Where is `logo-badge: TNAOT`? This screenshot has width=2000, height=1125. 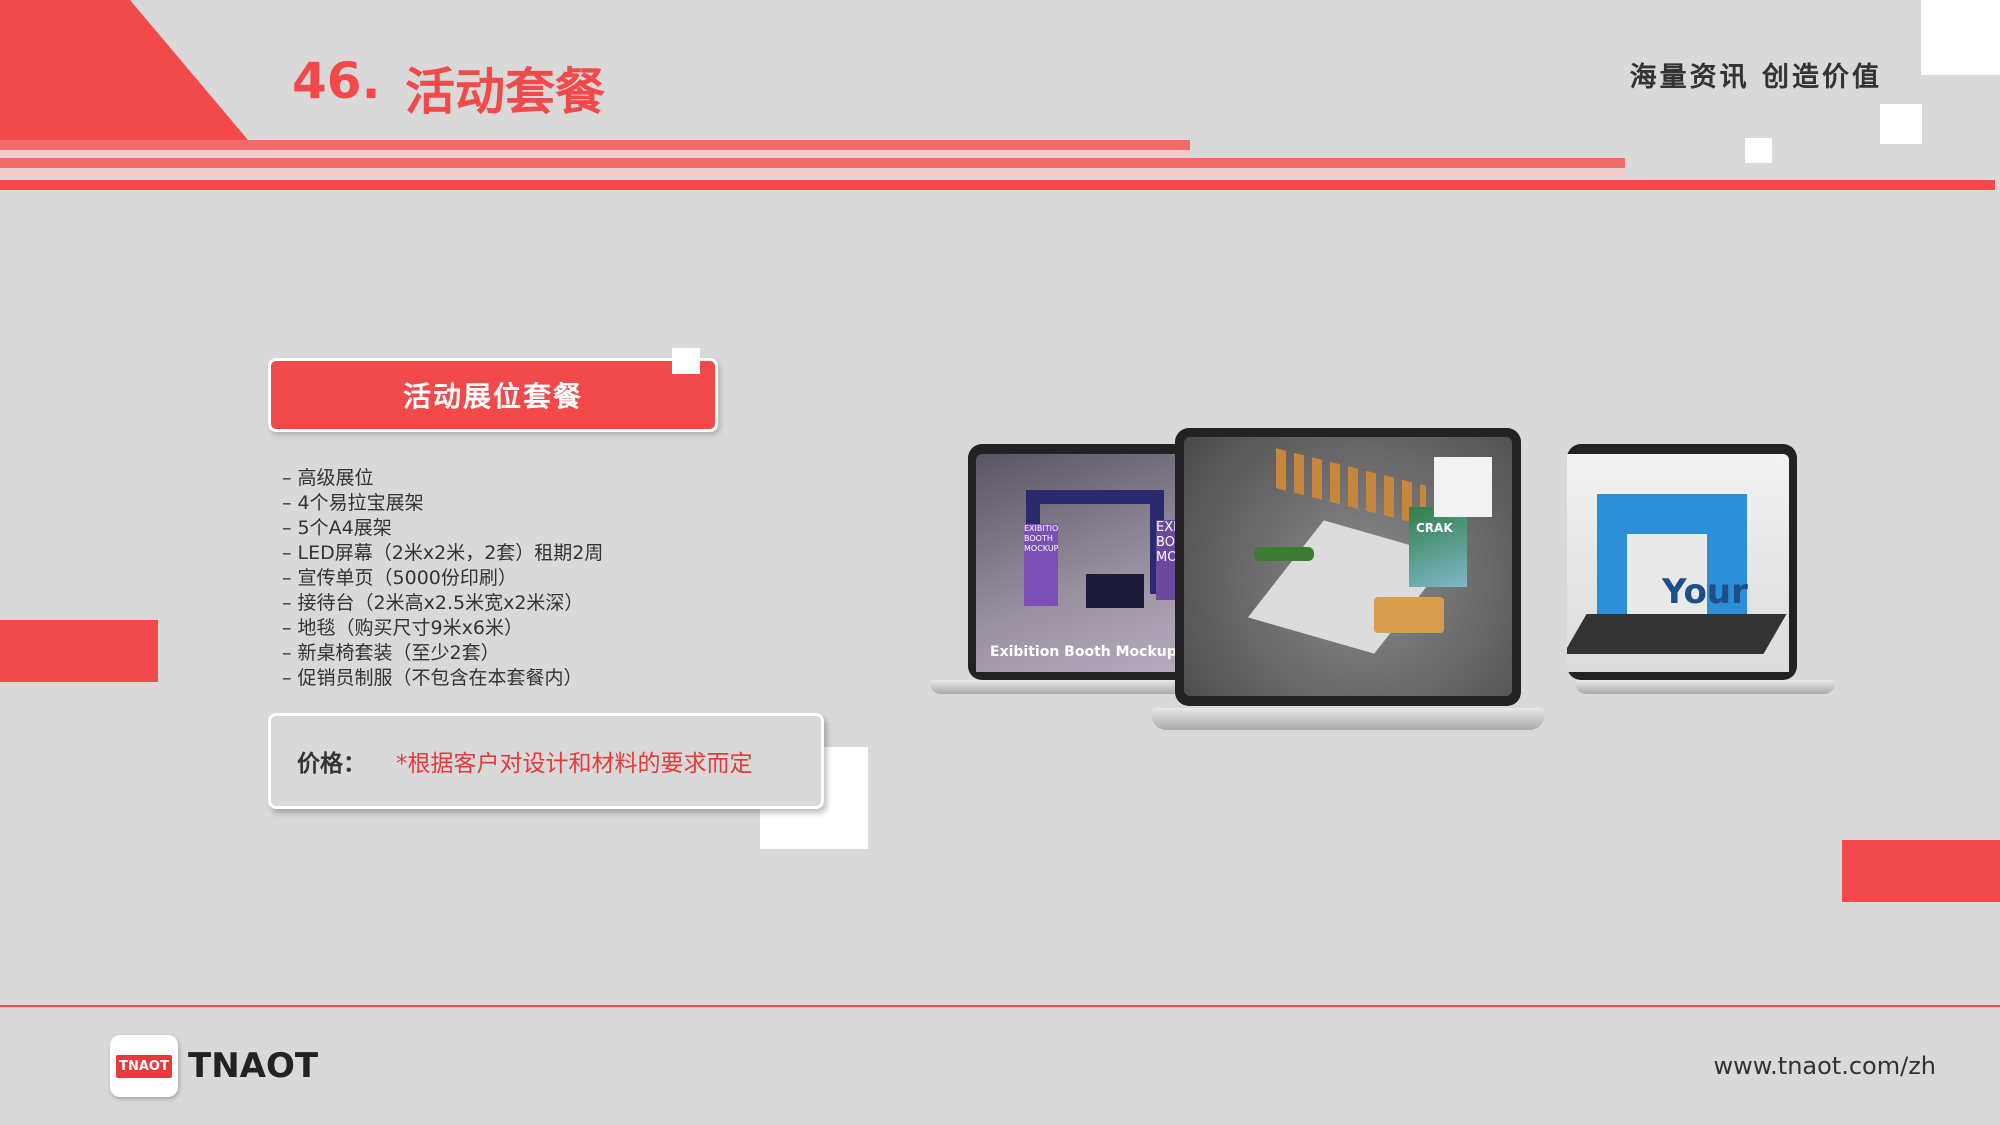
logo-badge: TNAOT is located at coordinates (144, 1066).